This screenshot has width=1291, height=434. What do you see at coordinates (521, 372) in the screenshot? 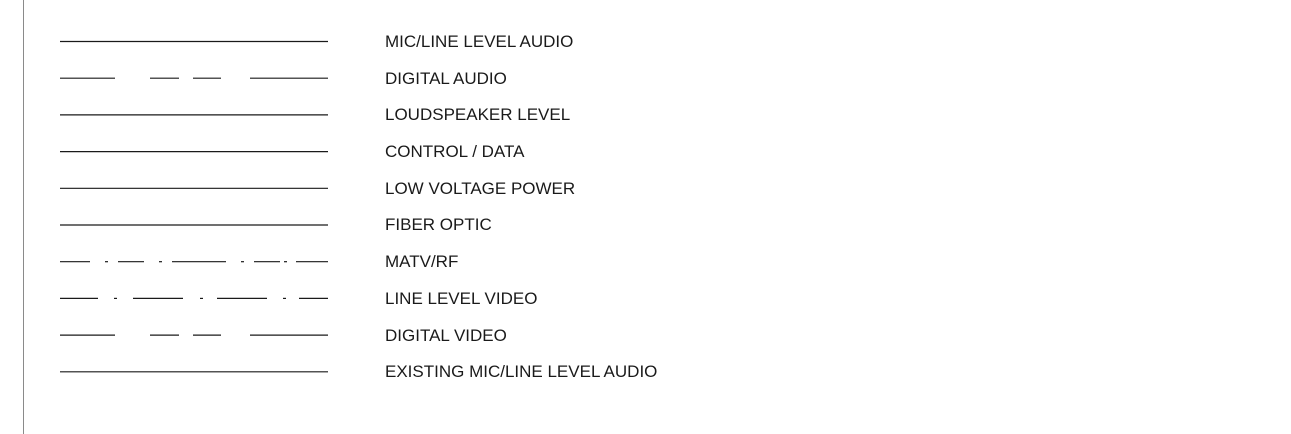
I see `legend-label-existing-mic-line-audio: EXISTING MIC/LINE LEVEL AUDIO` at bounding box center [521, 372].